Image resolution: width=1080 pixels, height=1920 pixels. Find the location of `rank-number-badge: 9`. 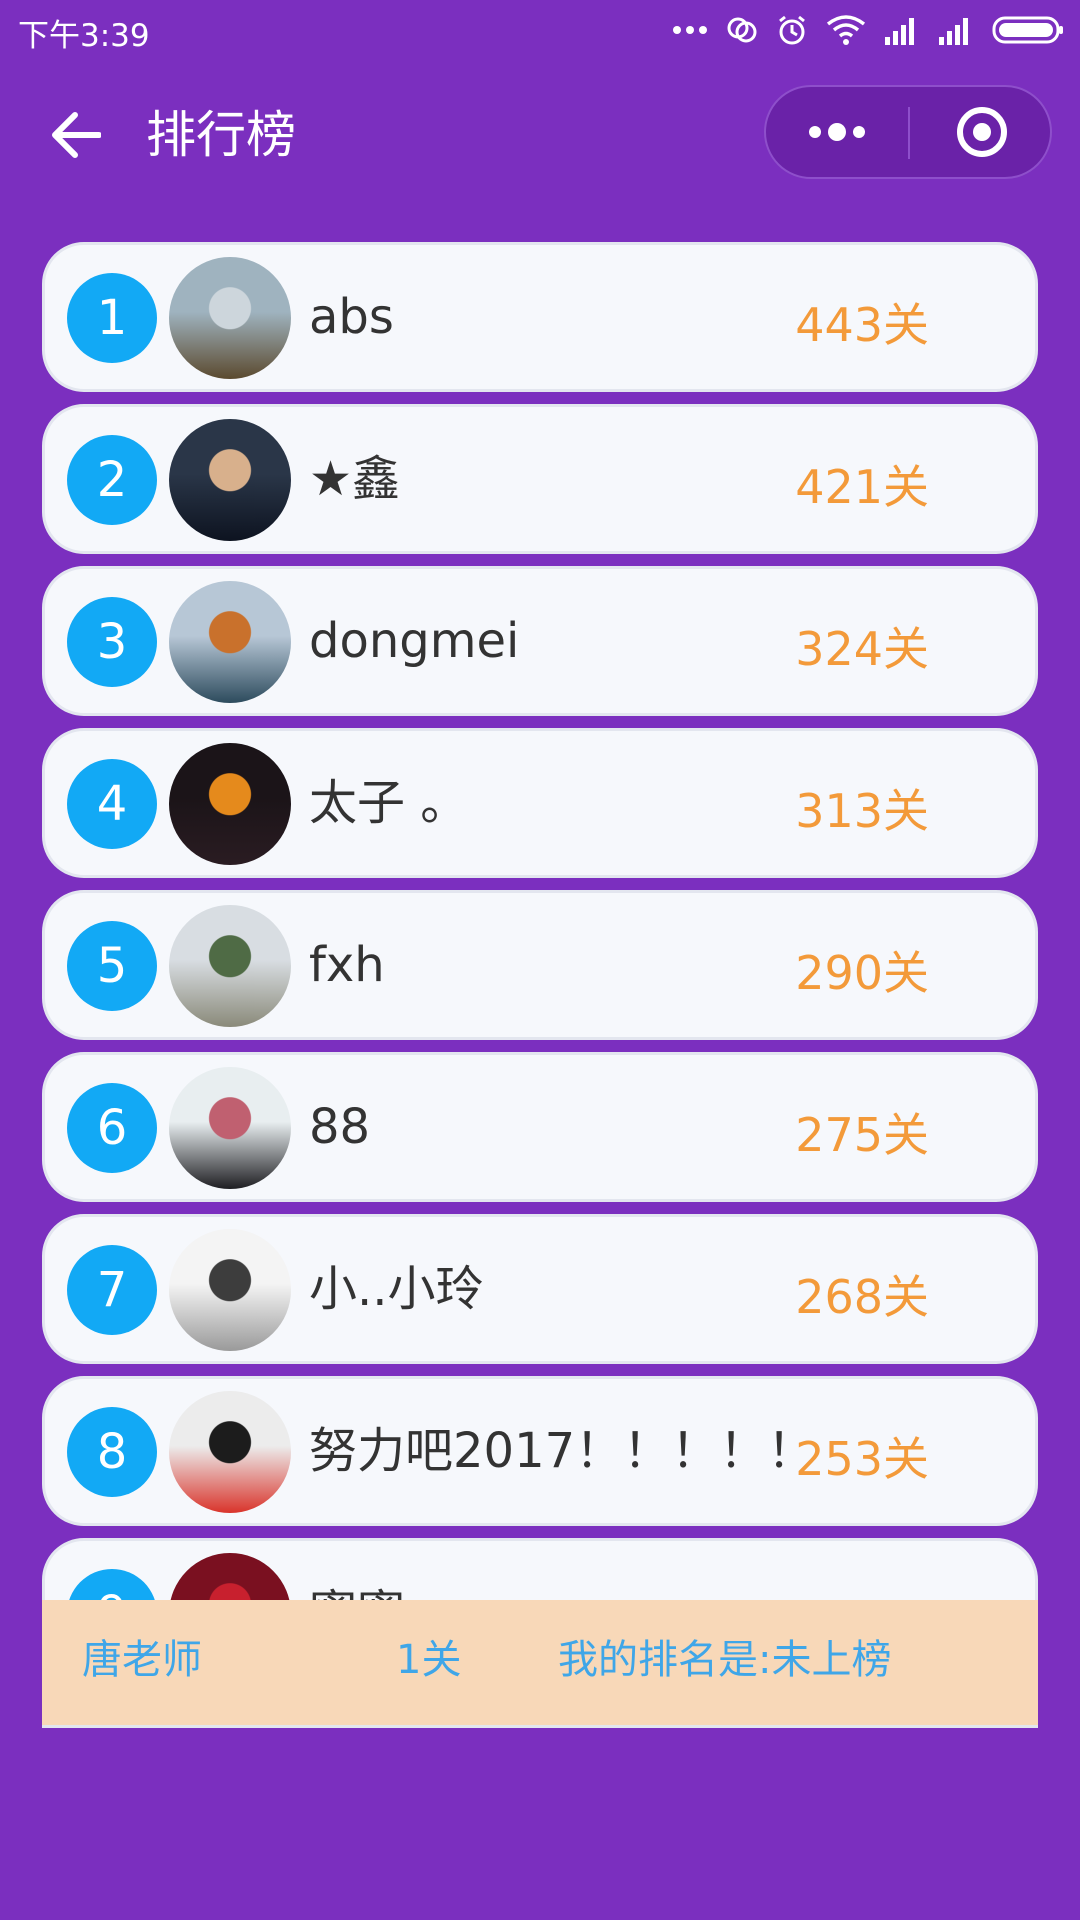

rank-number-badge: 9 is located at coordinates (112, 1584).